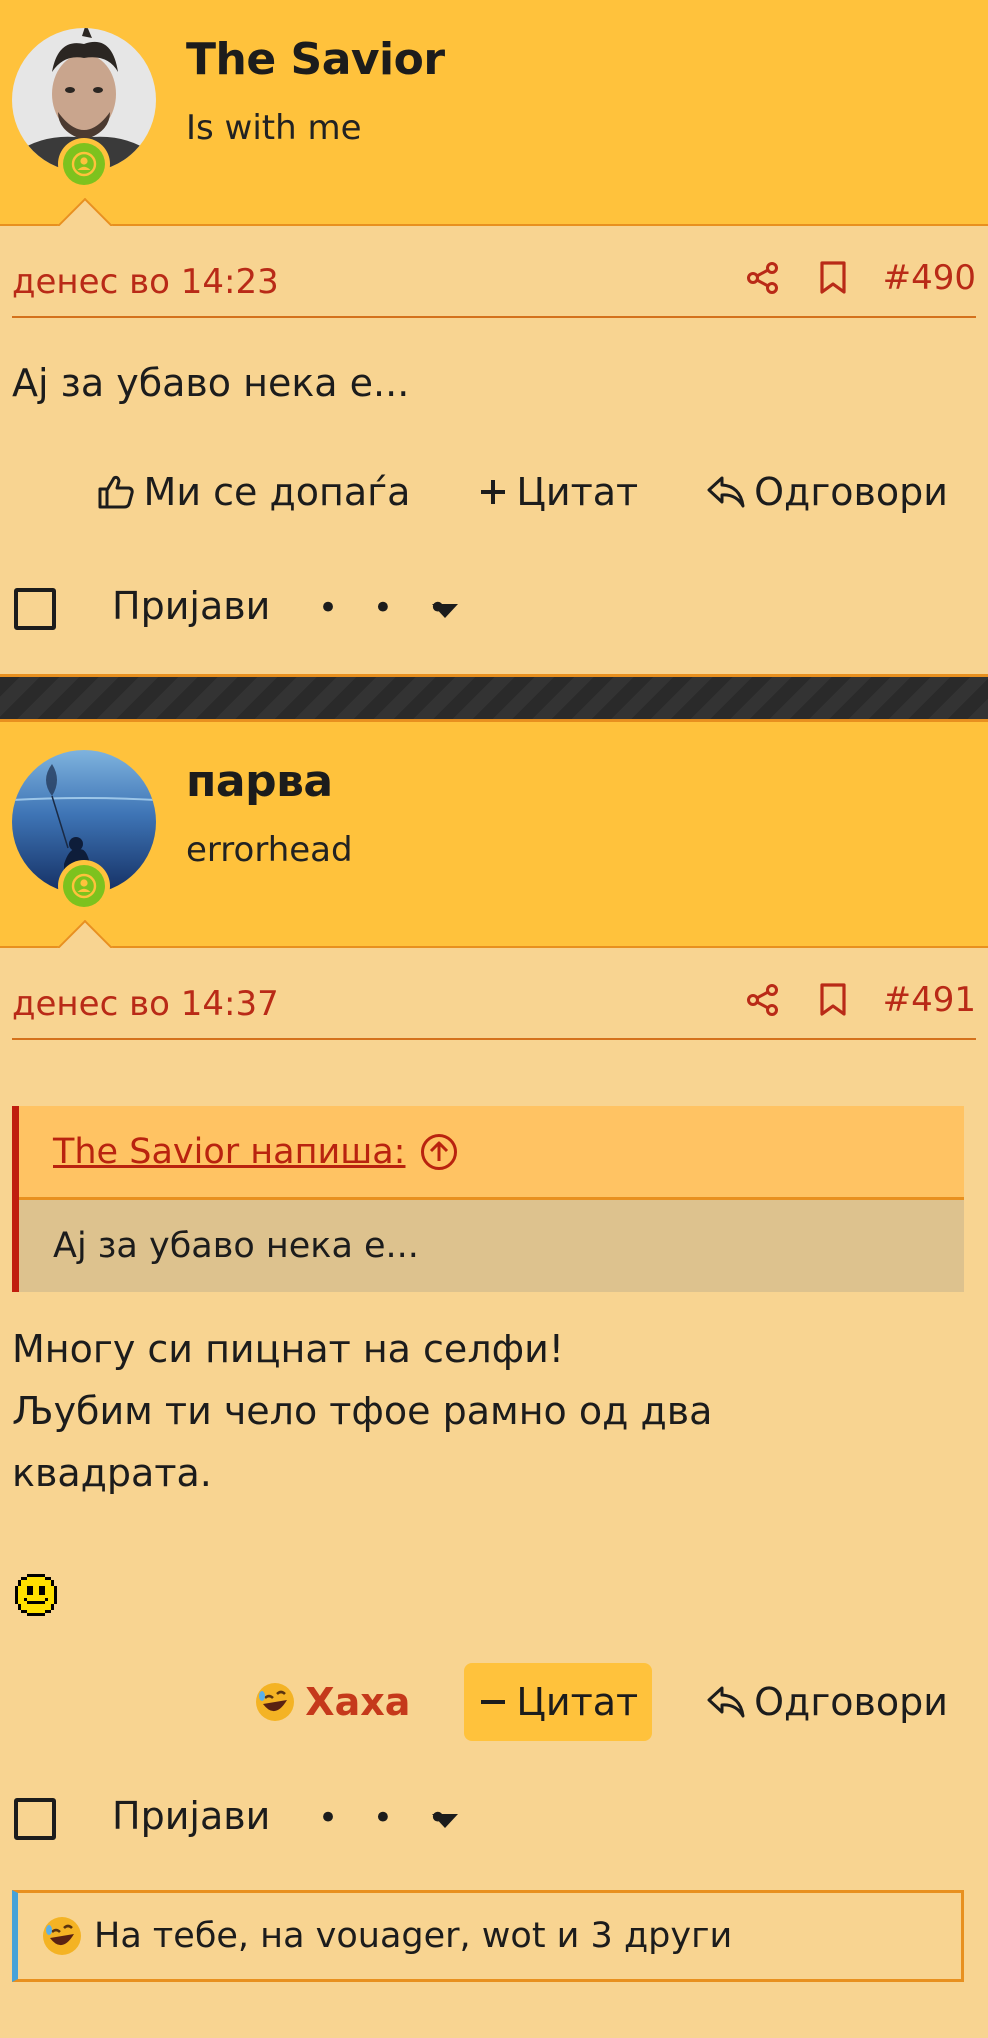 The height and width of the screenshot is (2038, 988). I want to click on post-actions: Ми се допаѓа Цитат Одговори, so click(494, 492).